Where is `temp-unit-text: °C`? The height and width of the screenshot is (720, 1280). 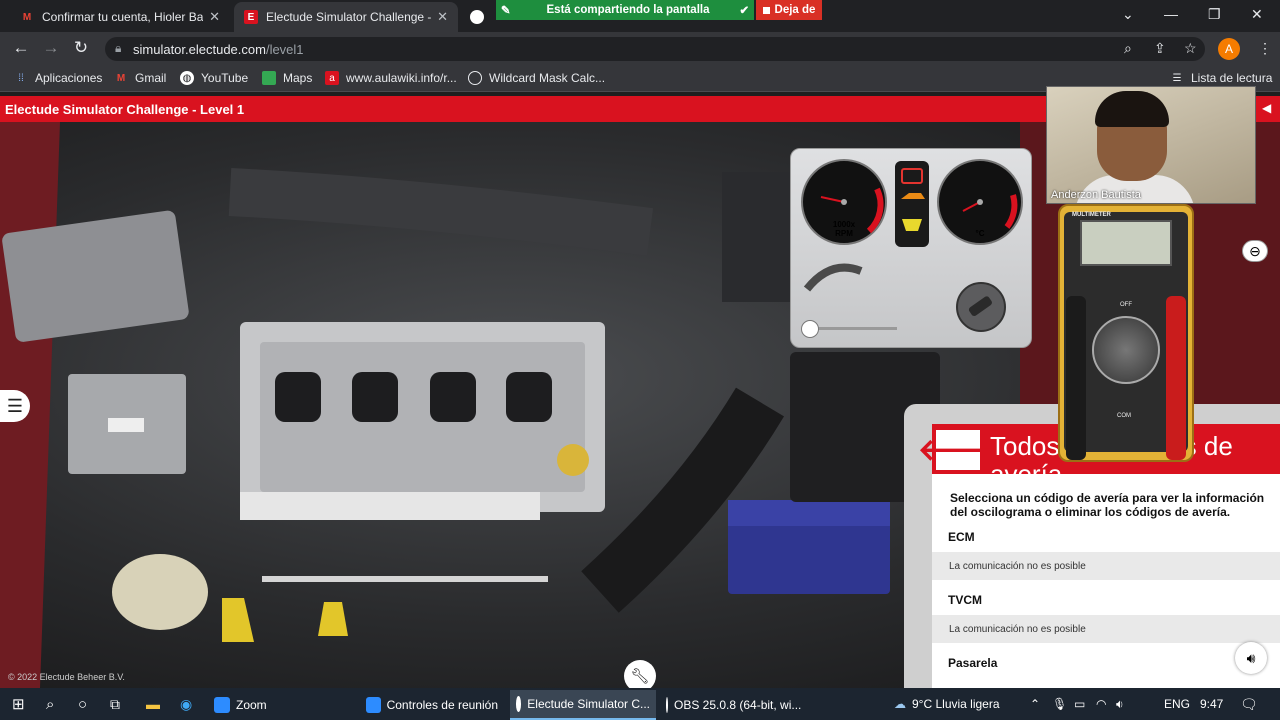 temp-unit-text: °C is located at coordinates (980, 233).